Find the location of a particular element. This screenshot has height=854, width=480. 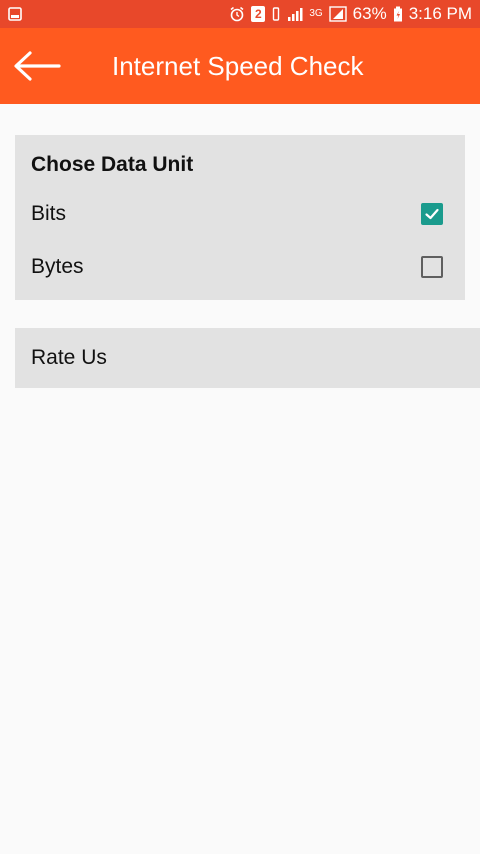

bits-checkbox is located at coordinates (432, 214).